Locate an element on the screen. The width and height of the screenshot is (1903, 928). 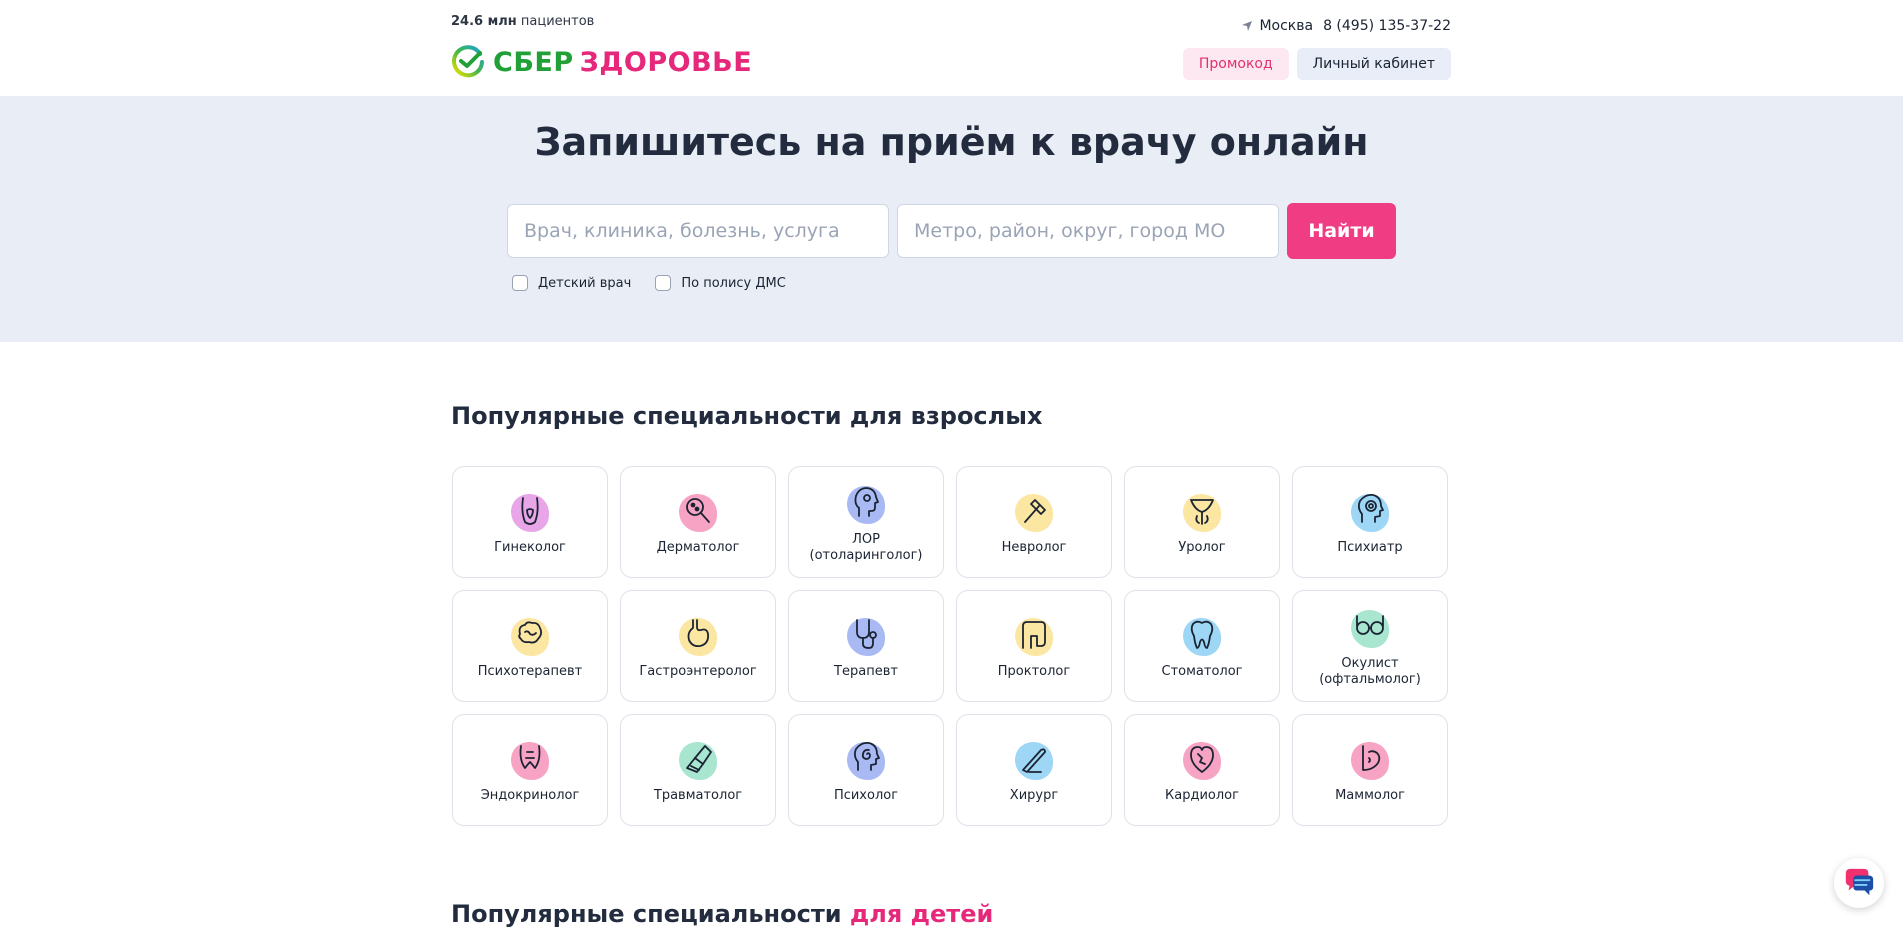
chat-bubbles-icon is located at coordinates (1859, 882).